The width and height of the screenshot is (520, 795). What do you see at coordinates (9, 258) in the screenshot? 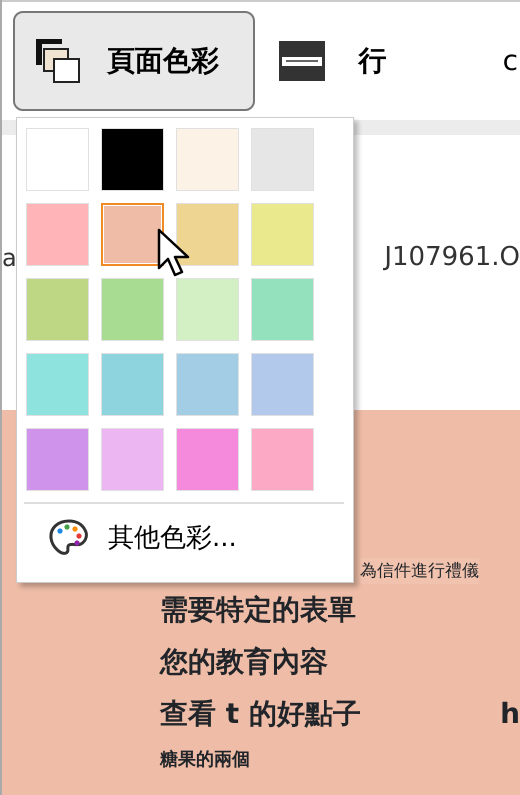
I see `text-fragment: a` at bounding box center [9, 258].